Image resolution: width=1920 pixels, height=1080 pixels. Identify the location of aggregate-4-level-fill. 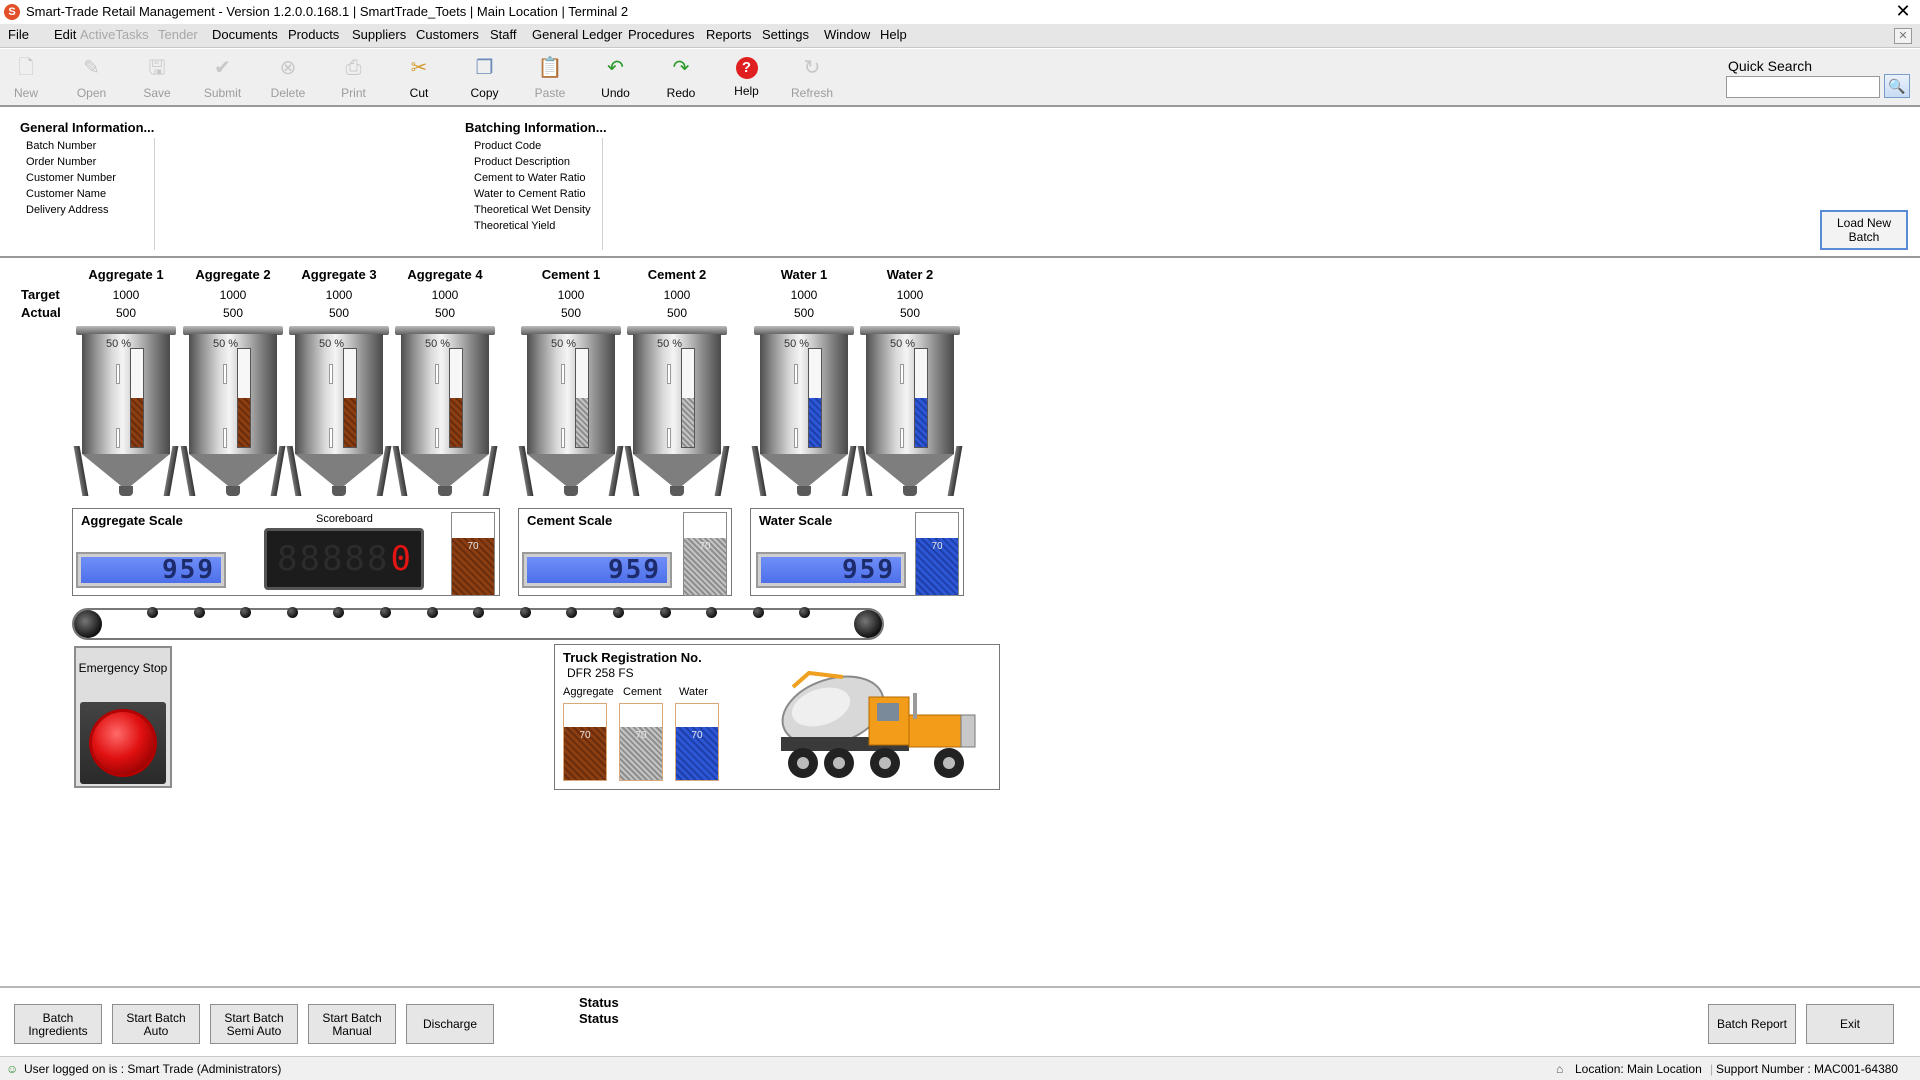
(456, 422).